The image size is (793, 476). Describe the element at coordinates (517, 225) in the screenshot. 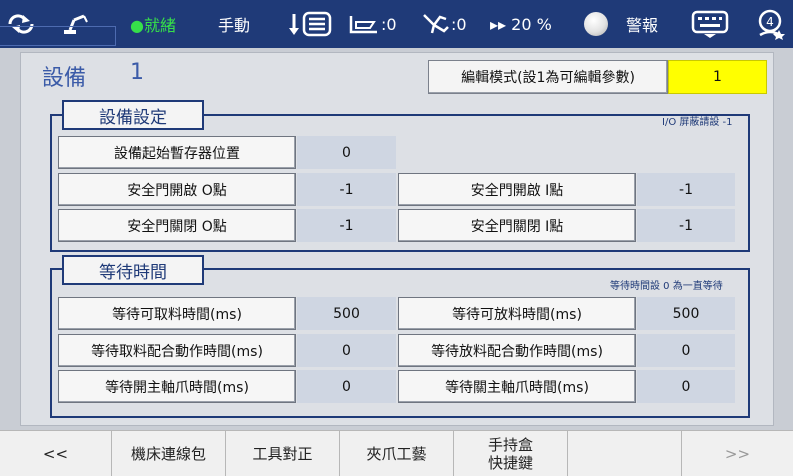

I see `door-close-i-label: 安全門關閉 I點` at that location.